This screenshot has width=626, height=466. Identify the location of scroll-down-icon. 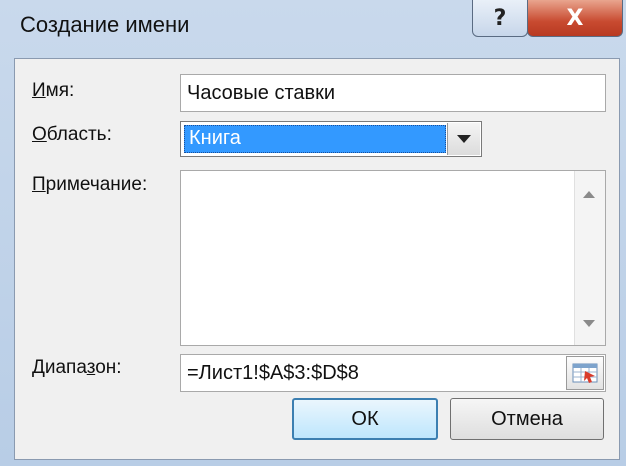
(589, 323).